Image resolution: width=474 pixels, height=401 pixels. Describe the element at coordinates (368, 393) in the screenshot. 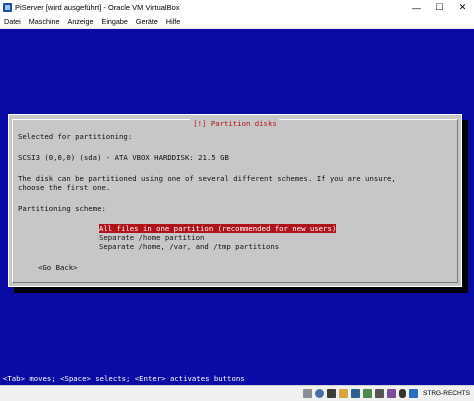

I see `network-icon` at that location.